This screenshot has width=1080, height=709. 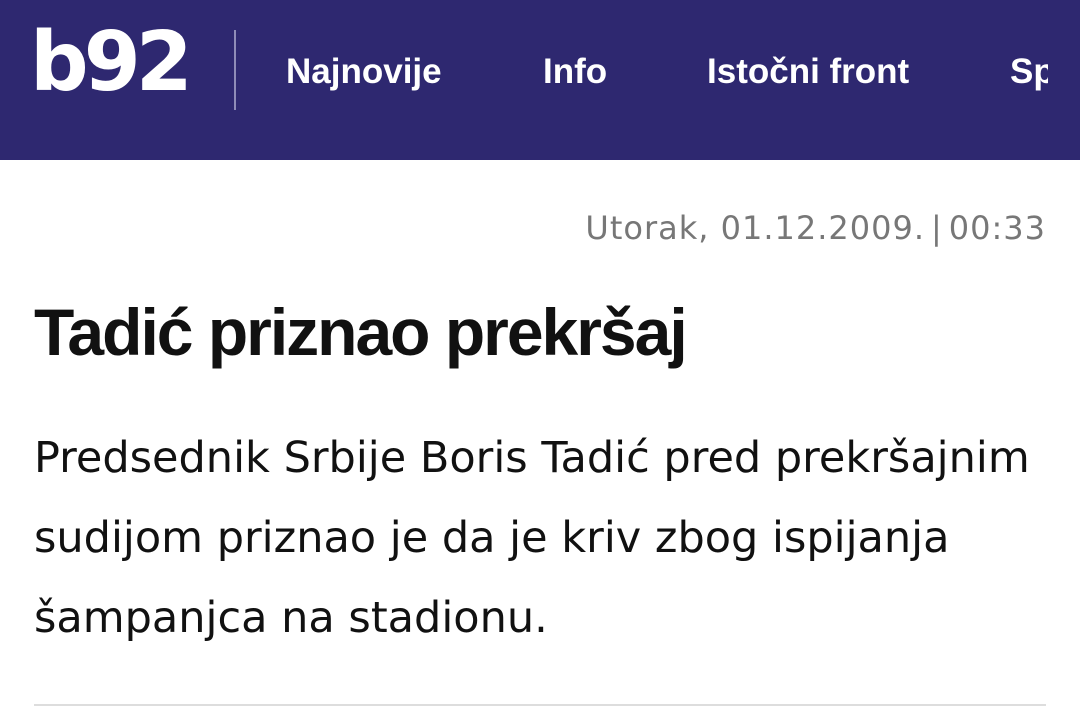 What do you see at coordinates (540, 72) in the screenshot?
I see `main-navigation: Najnovije Info Istočni front Sport` at bounding box center [540, 72].